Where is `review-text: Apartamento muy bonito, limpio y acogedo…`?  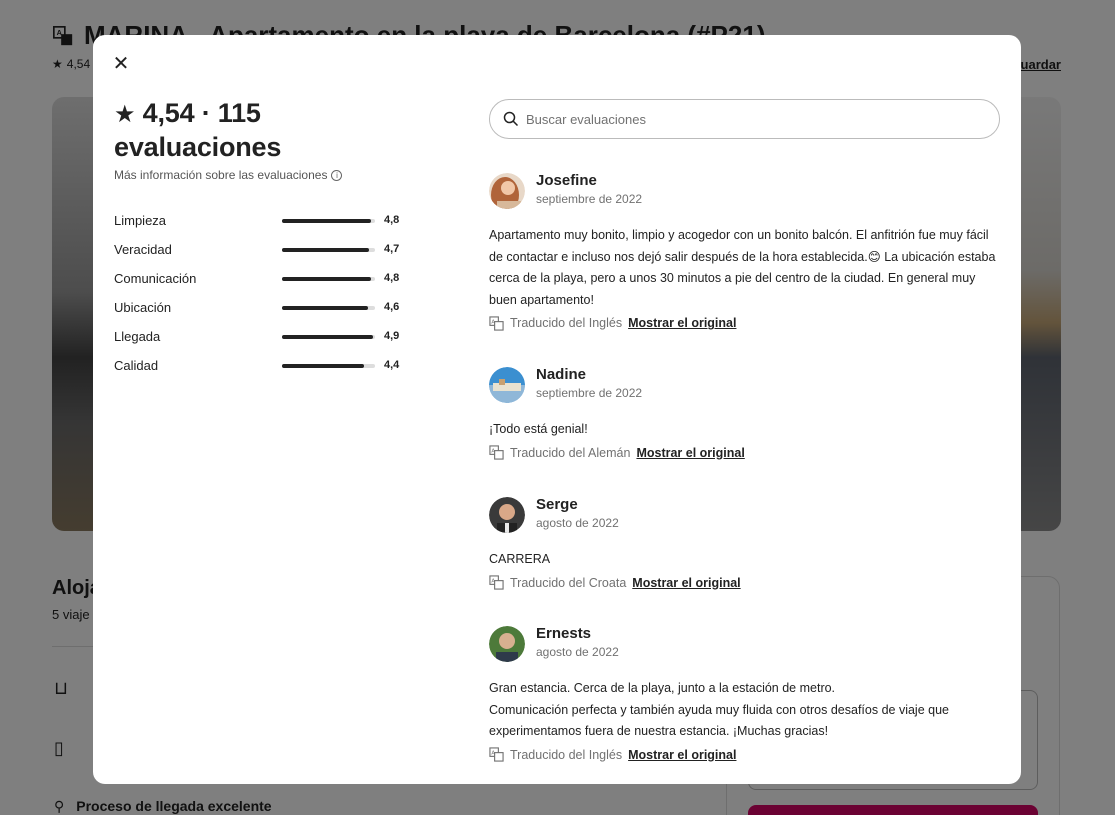 review-text: Apartamento muy bonito, limpio y acogedo… is located at coordinates (742, 267).